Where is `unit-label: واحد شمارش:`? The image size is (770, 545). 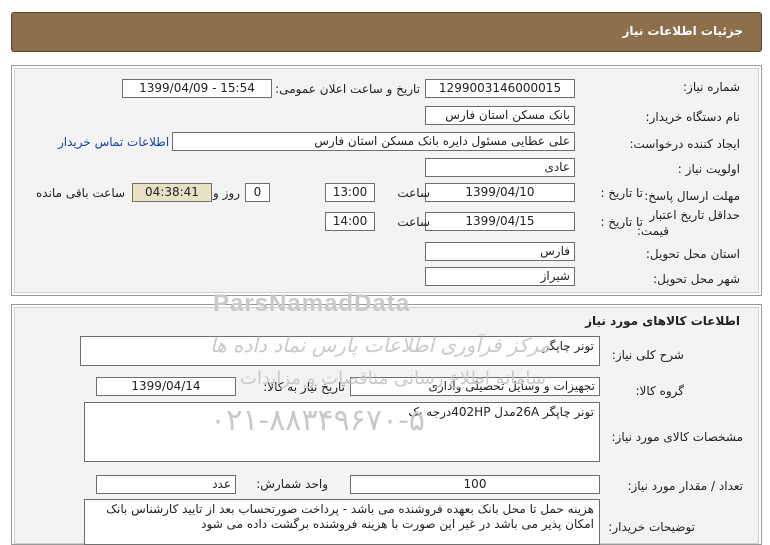
unit-label: واحد شمارش: is located at coordinates (292, 484).